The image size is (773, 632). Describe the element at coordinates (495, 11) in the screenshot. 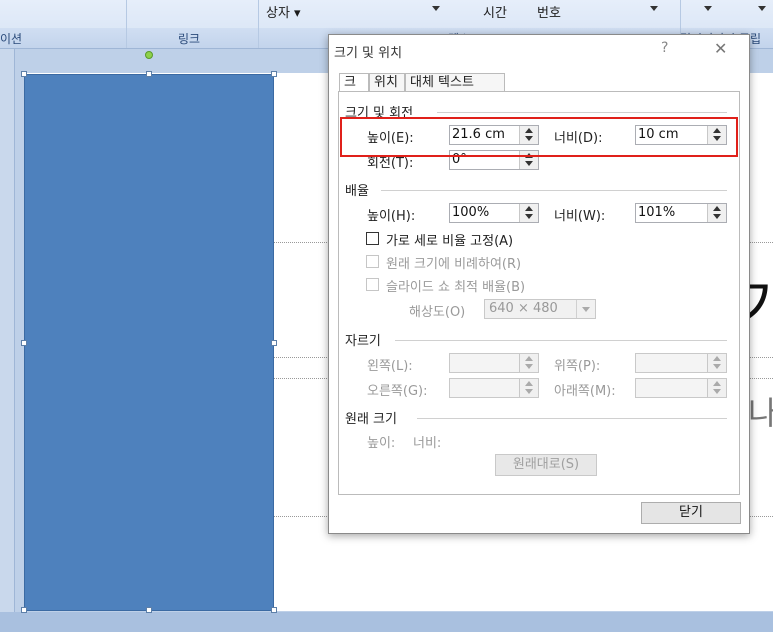

I see `ribbon-time-button: 시간` at that location.